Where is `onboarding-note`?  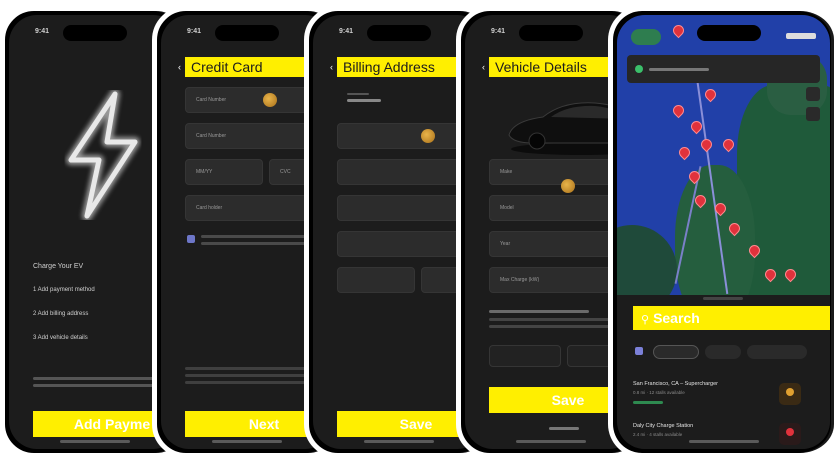
onboarding-note is located at coordinates (93, 385).